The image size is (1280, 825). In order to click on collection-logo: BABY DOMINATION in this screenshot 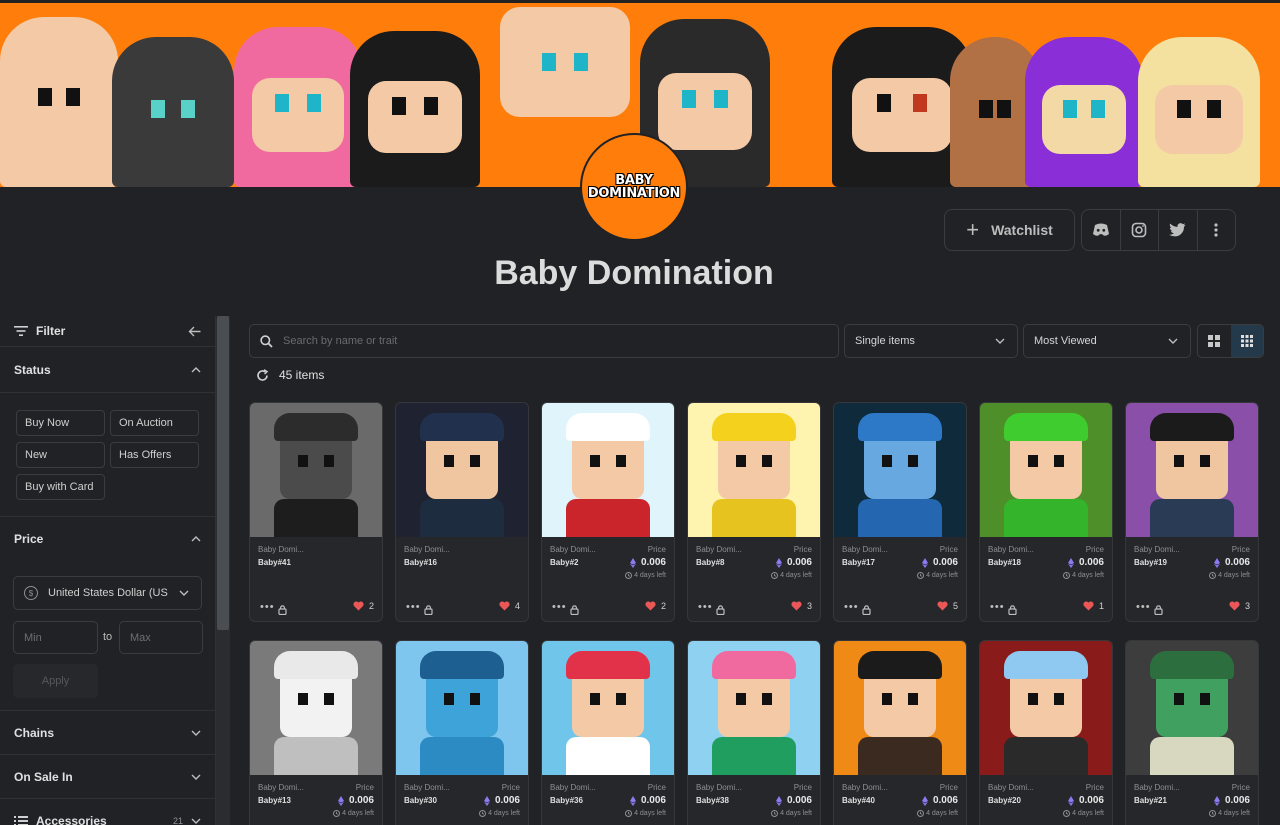, I will do `click(634, 187)`.